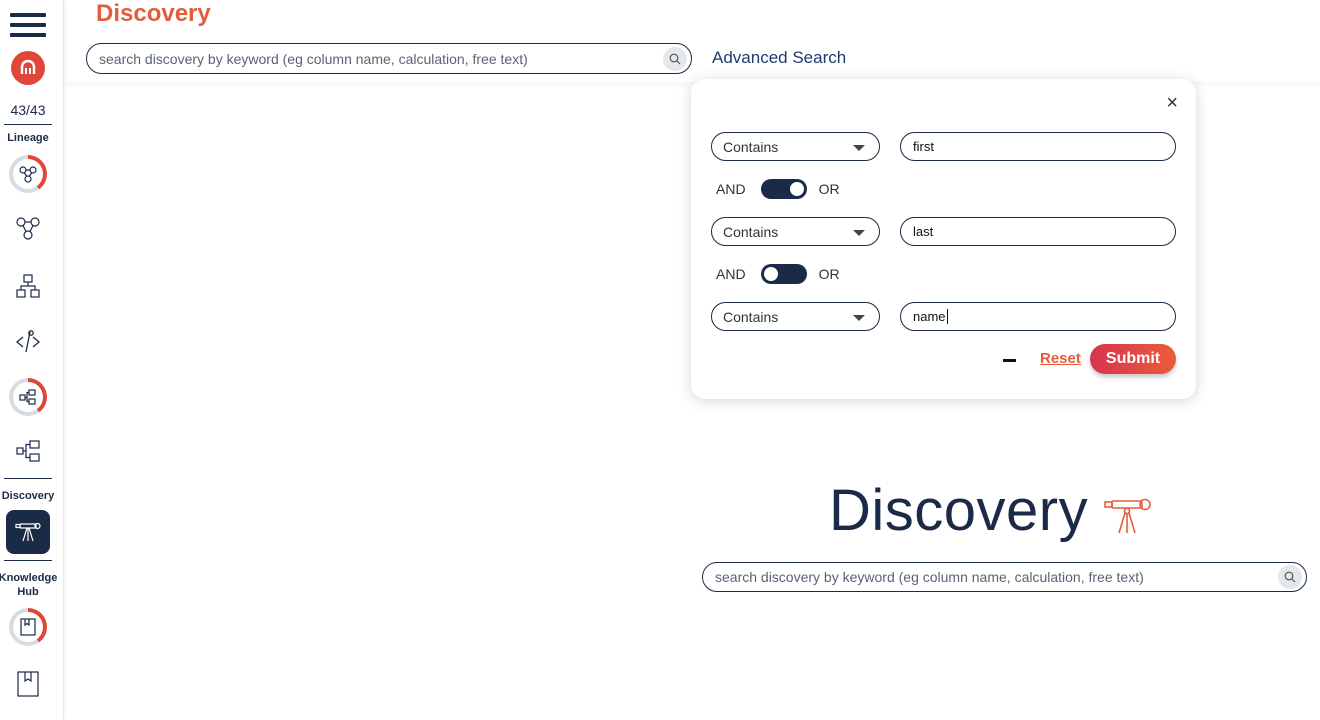 This screenshot has height=720, width=1320. I want to click on sidebar-item-flow, so click(28, 451).